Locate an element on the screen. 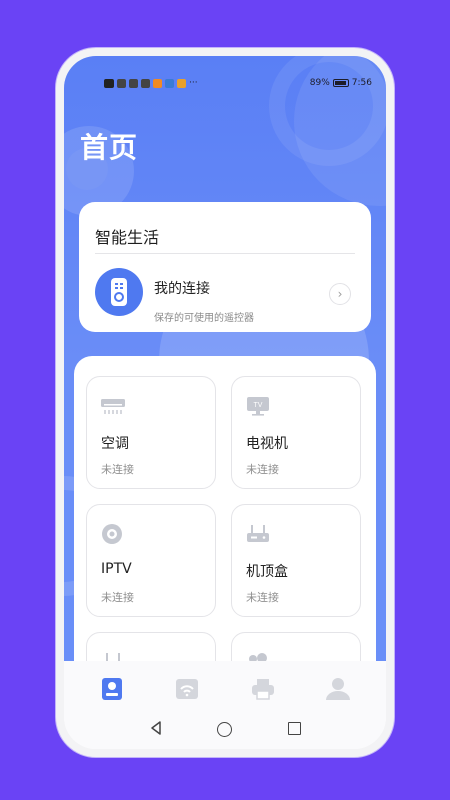 Image resolution: width=450 pixels, height=800 pixels. device-name: 空调 is located at coordinates (115, 444).